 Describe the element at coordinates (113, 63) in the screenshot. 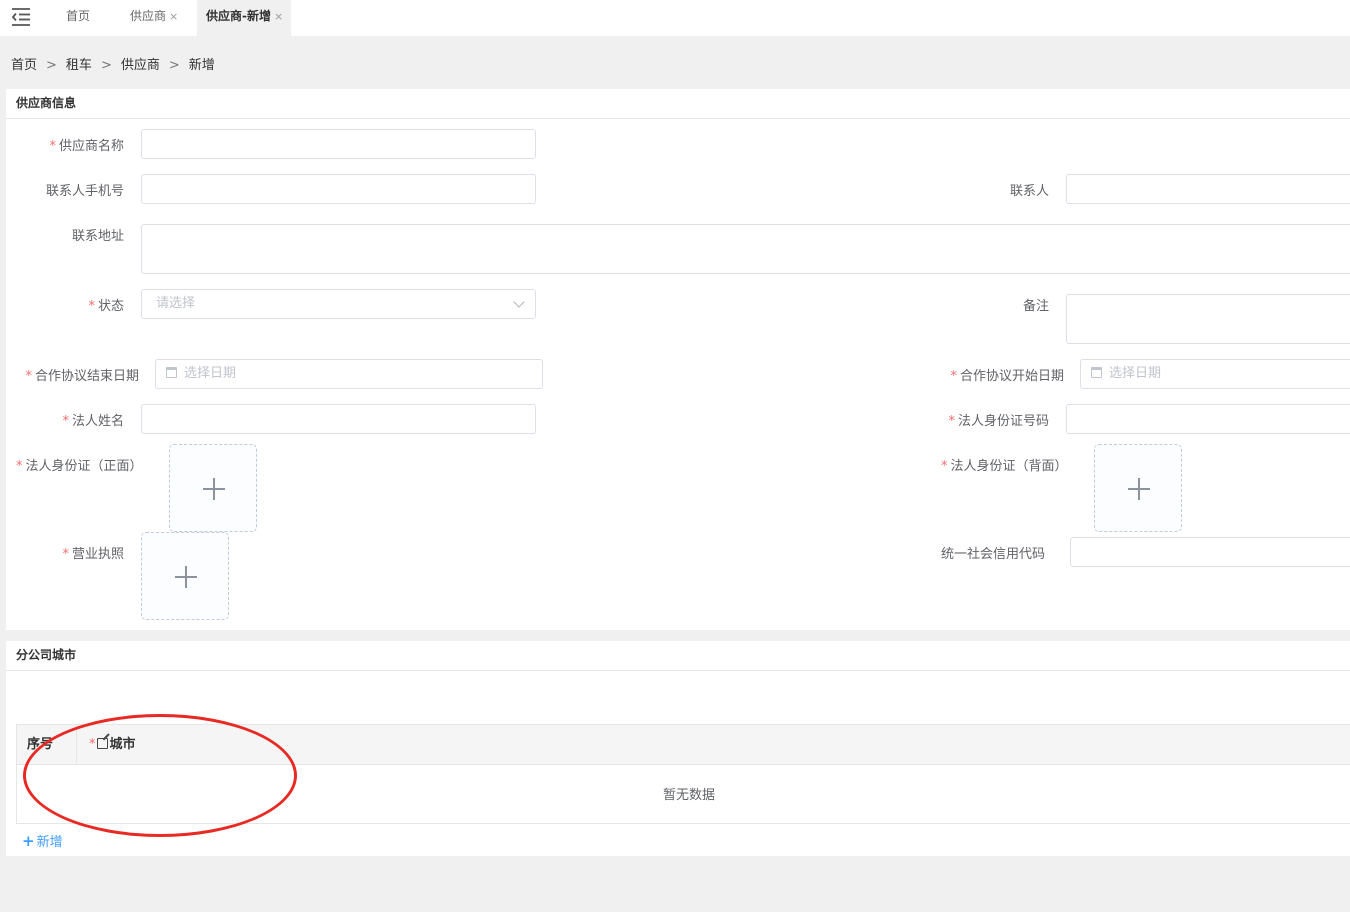

I see `breadcrumb: 首页 > 租车 > 供应商 > 新增` at that location.